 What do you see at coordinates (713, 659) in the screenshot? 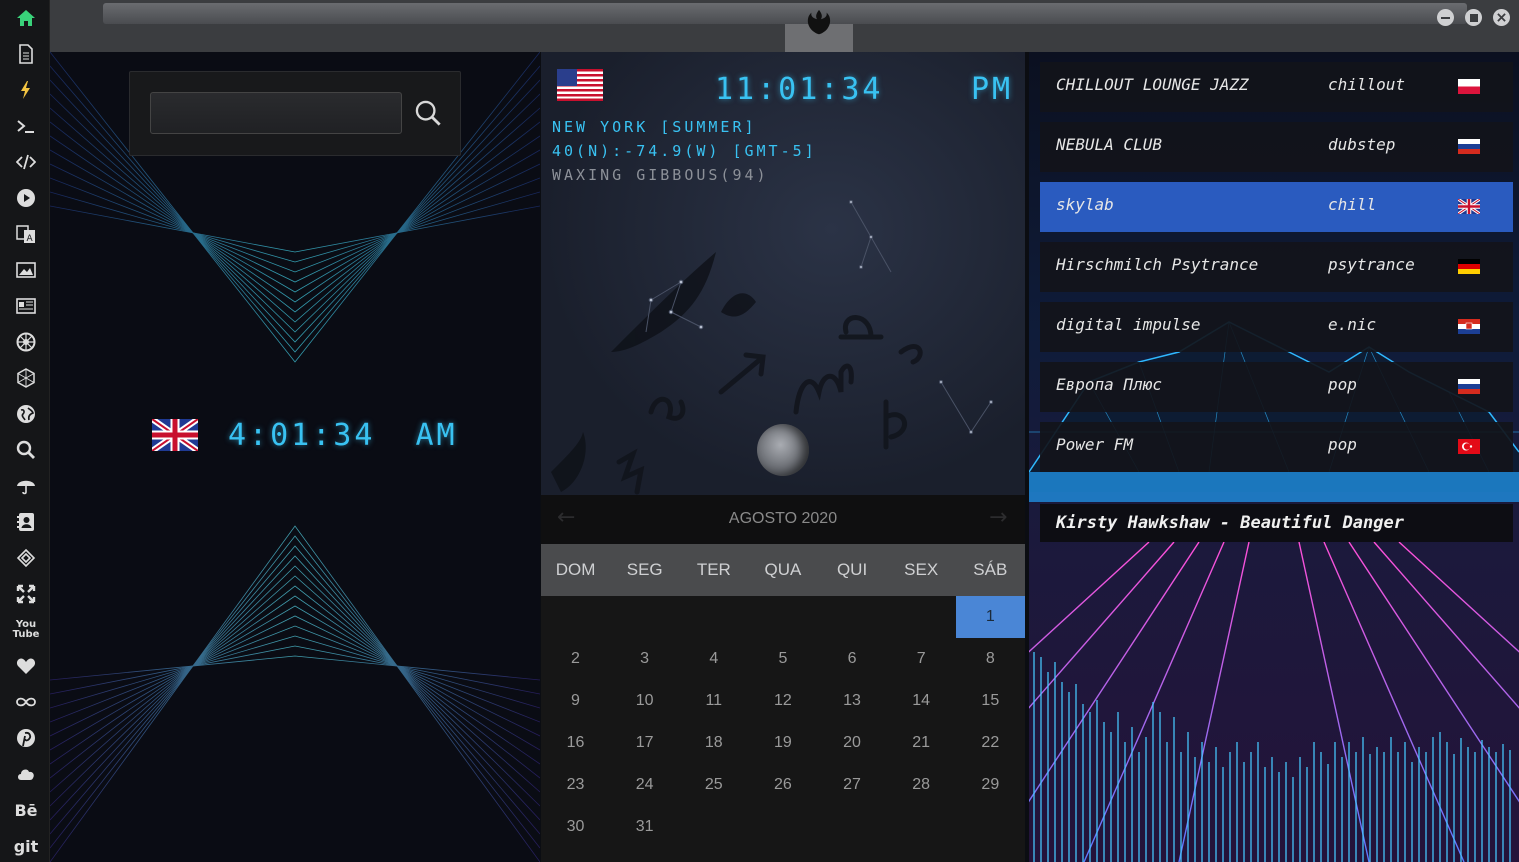
I see `calendar-day: 4` at bounding box center [713, 659].